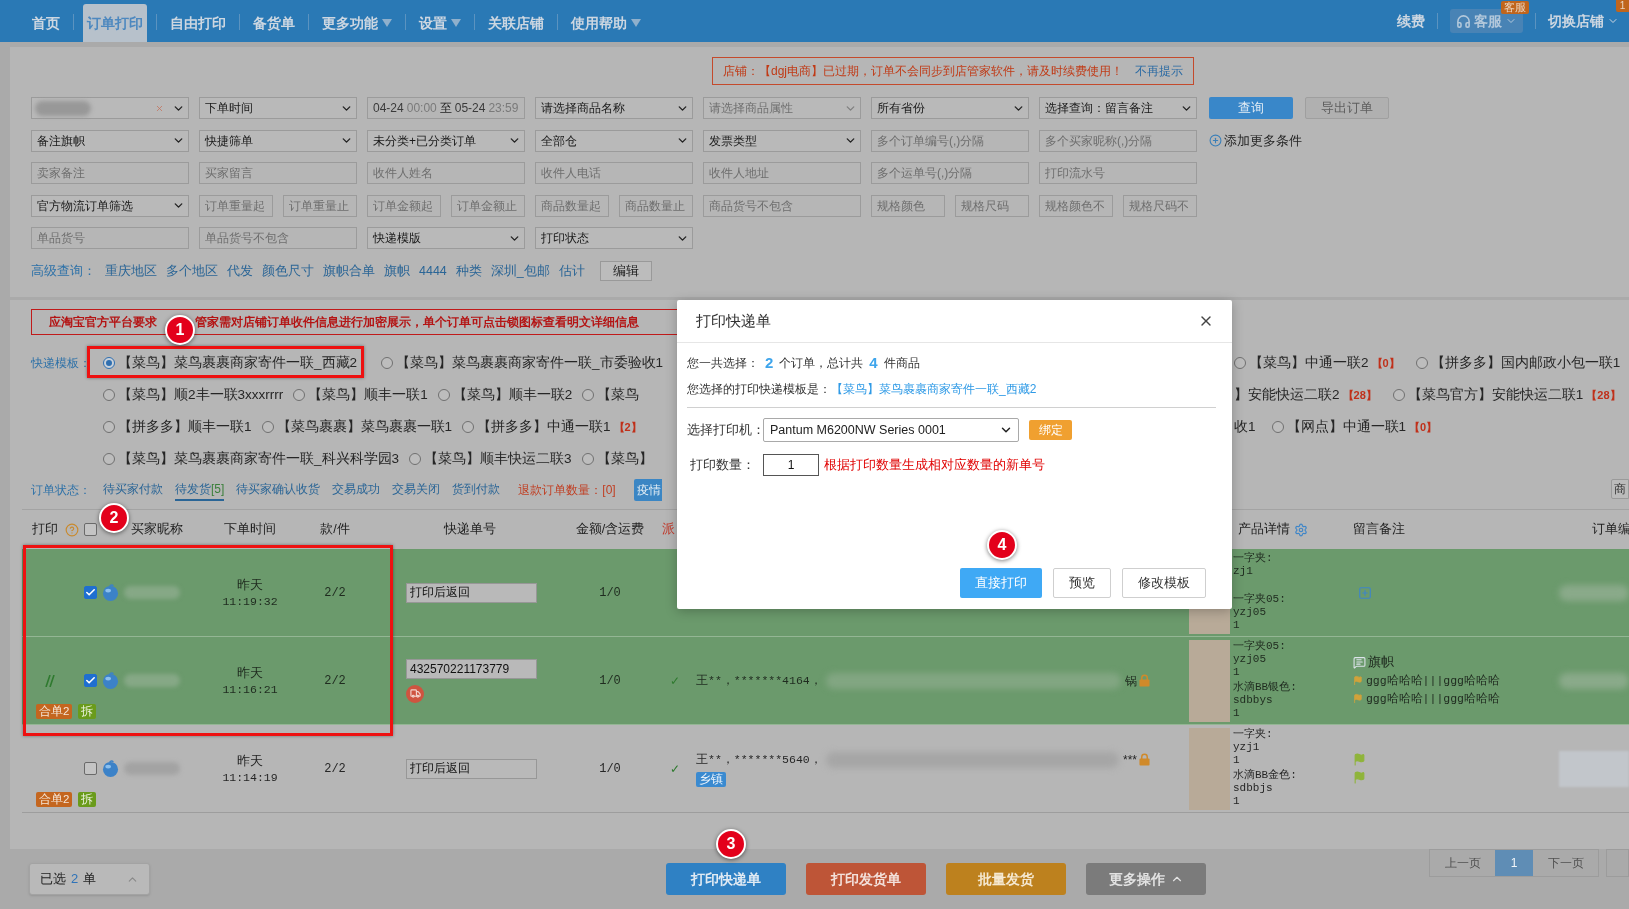 This screenshot has height=909, width=1629. I want to click on product-code: zj1, so click(1243, 571).